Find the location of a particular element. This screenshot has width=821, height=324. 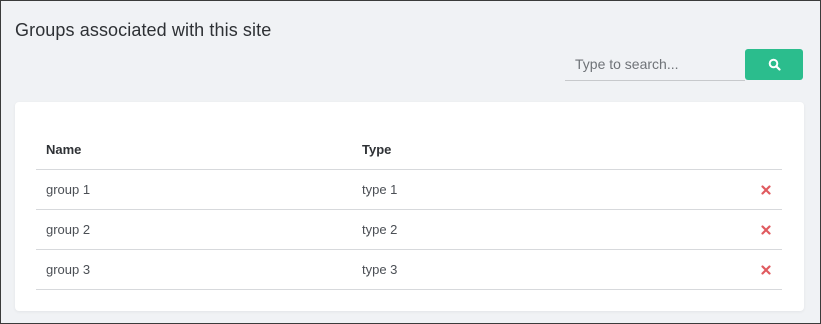

table-row: group 1 type 1 is located at coordinates (409, 190).